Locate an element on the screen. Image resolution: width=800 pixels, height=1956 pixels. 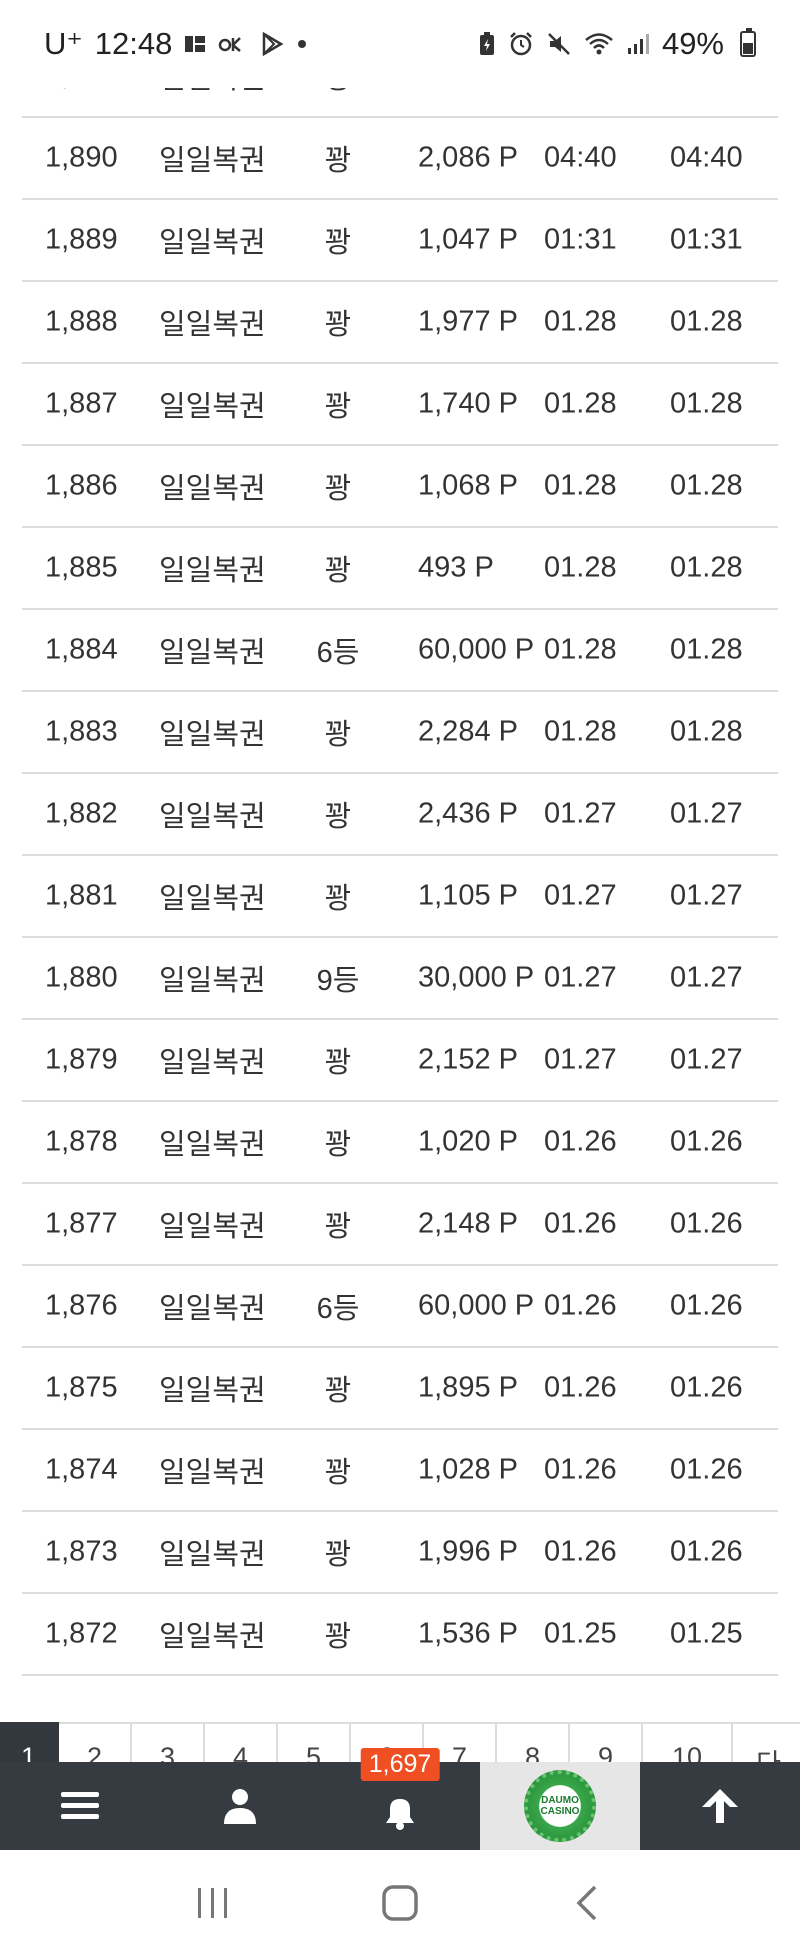
row-points: 2,086 P is located at coordinates (468, 157).